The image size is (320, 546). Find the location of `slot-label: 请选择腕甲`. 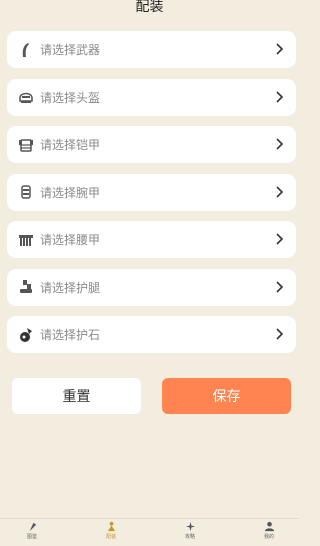

slot-label: 请选择腕甲 is located at coordinates (70, 192).